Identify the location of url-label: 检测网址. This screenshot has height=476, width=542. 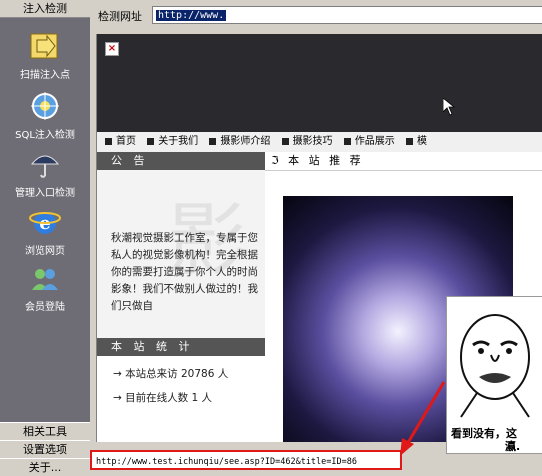
(120, 16).